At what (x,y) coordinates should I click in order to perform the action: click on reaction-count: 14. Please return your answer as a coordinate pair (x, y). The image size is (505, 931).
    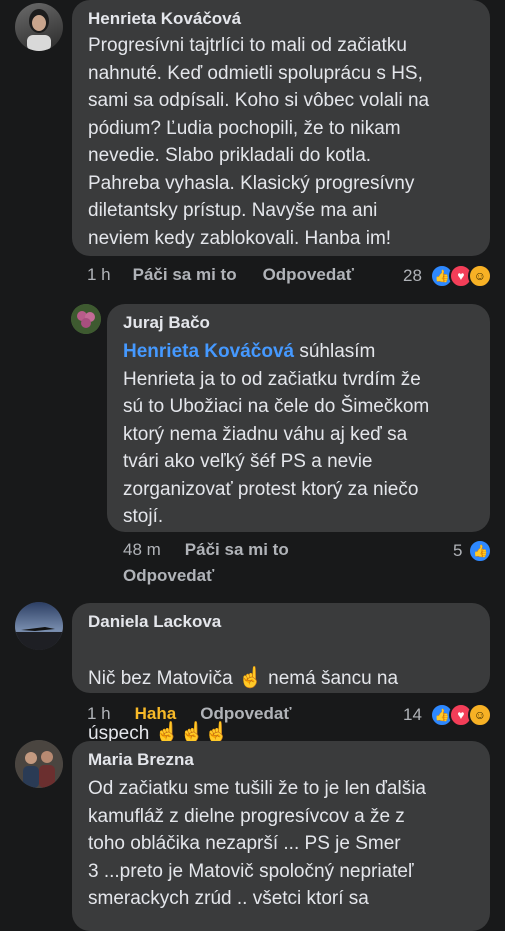
    Looking at the image, I should click on (412, 714).